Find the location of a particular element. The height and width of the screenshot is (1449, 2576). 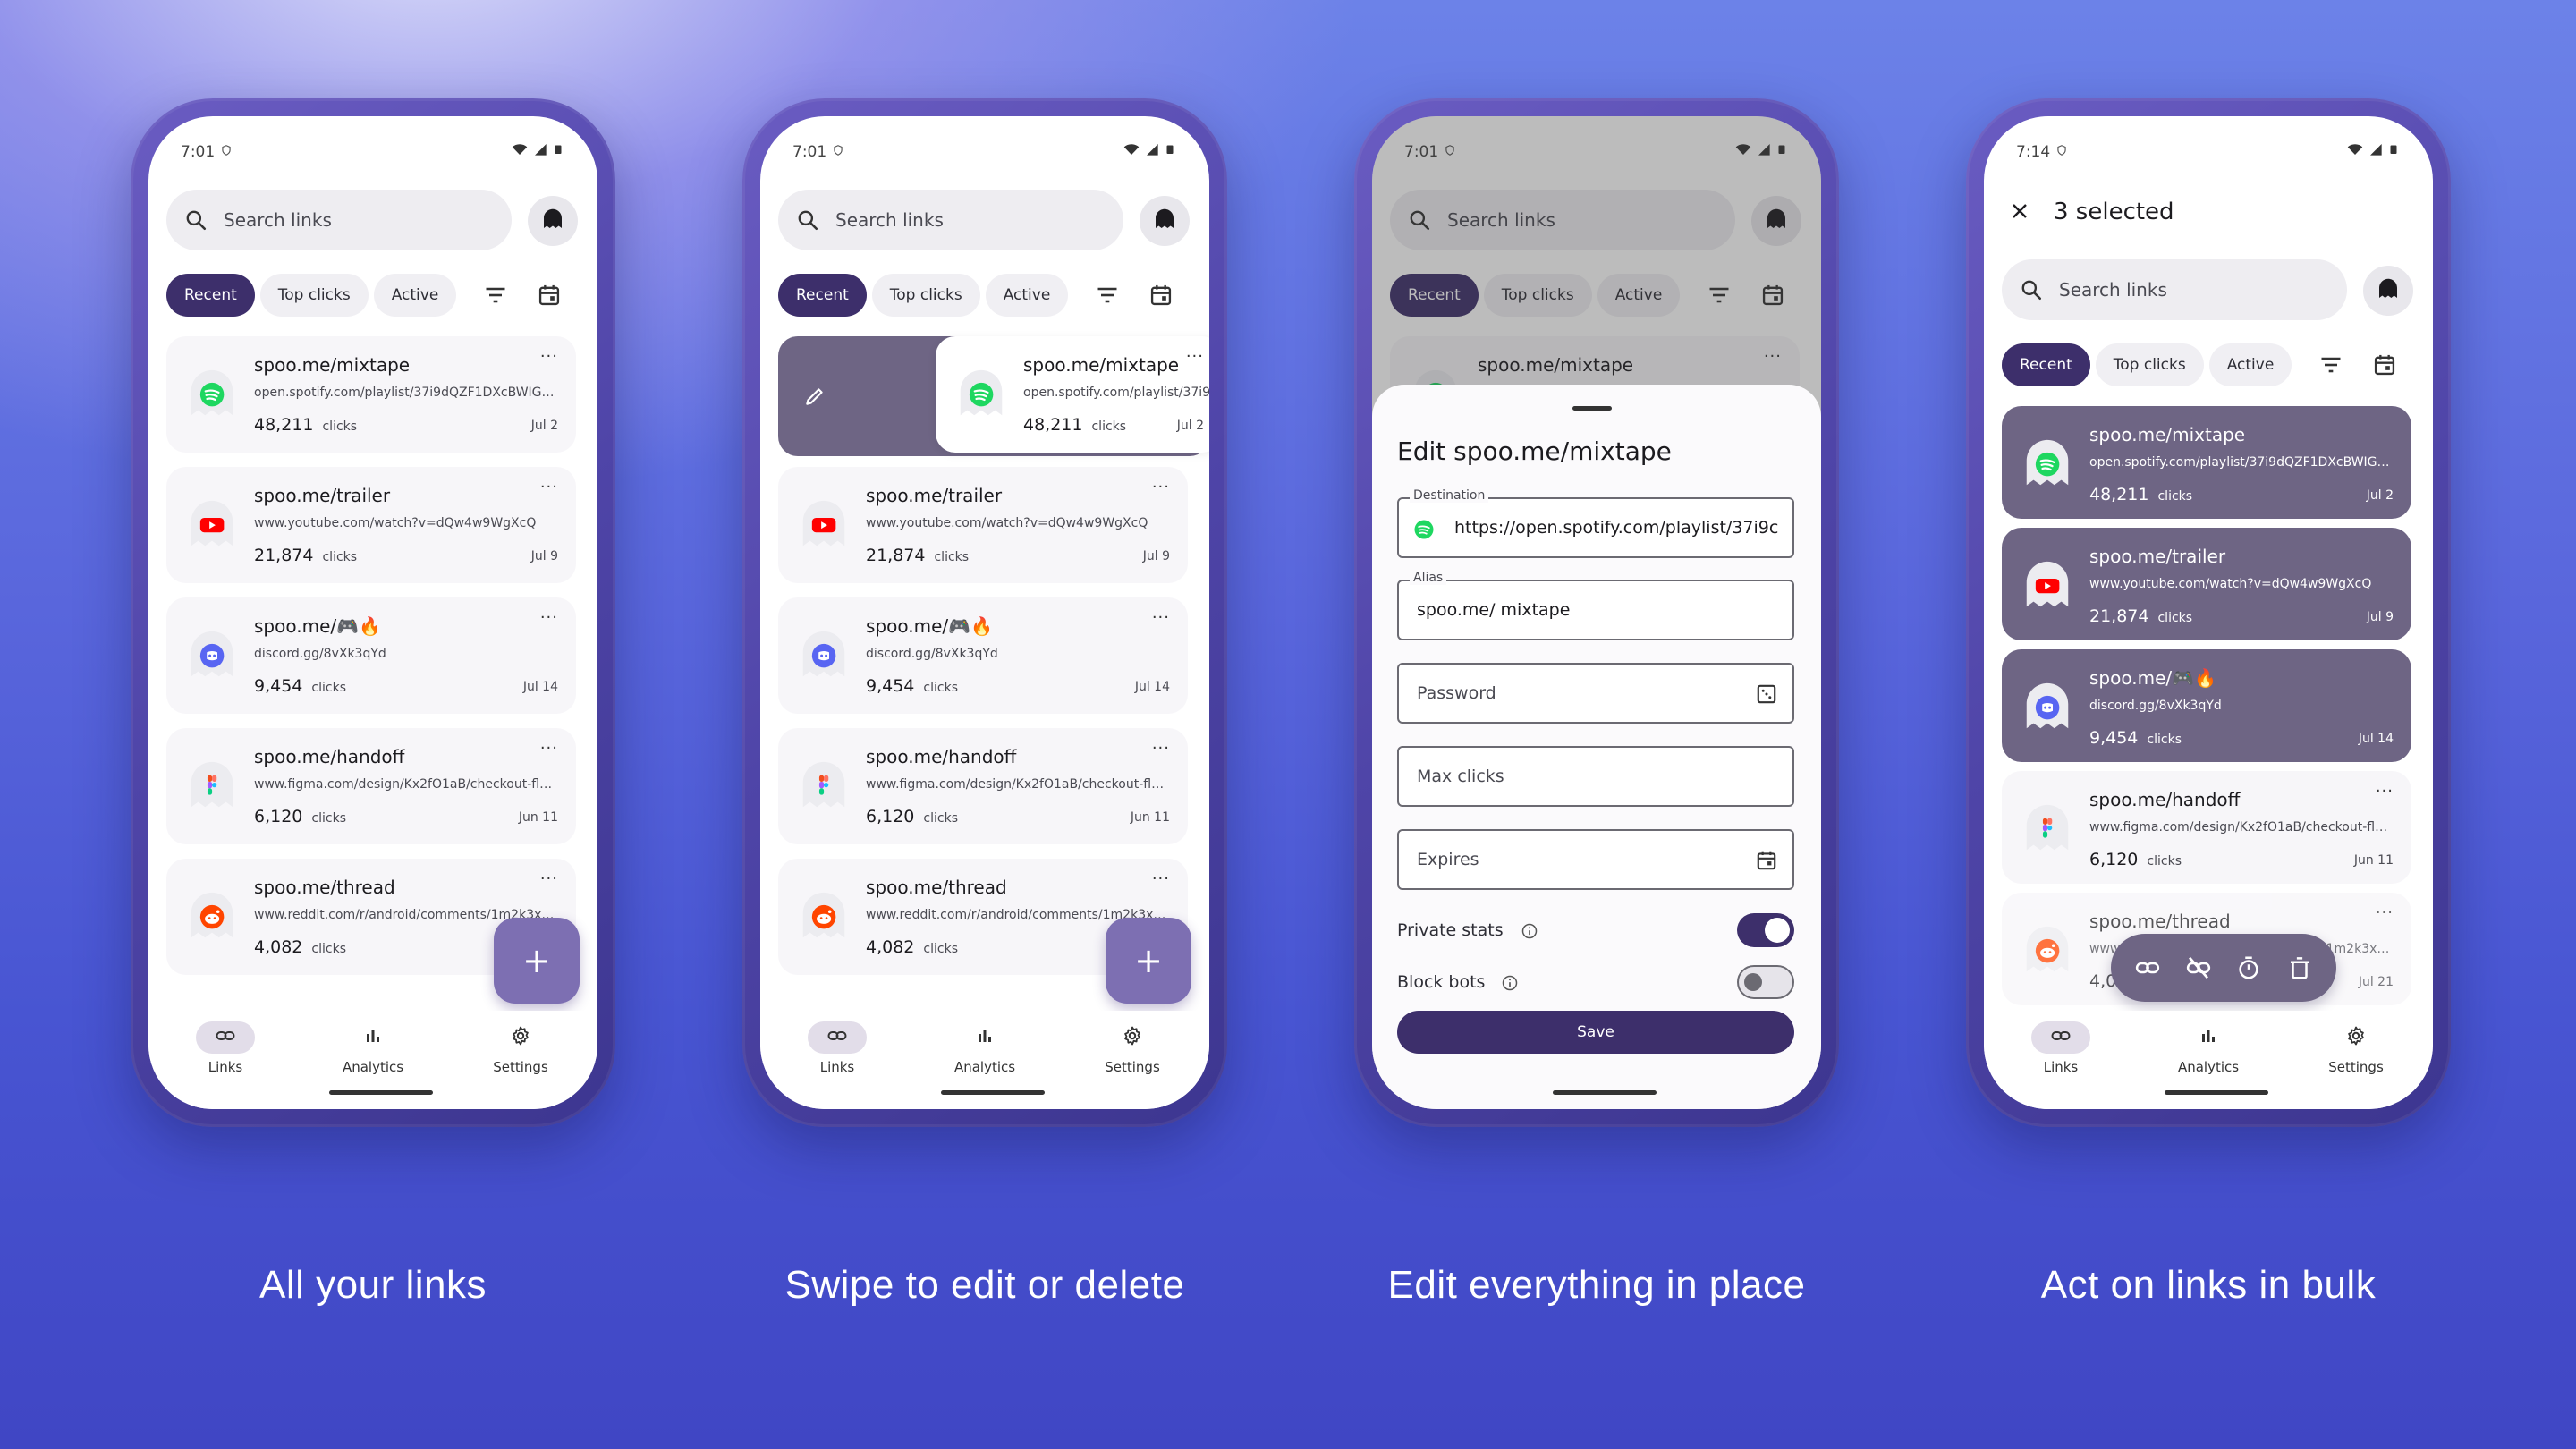

private-stats-toggle is located at coordinates (1765, 930).